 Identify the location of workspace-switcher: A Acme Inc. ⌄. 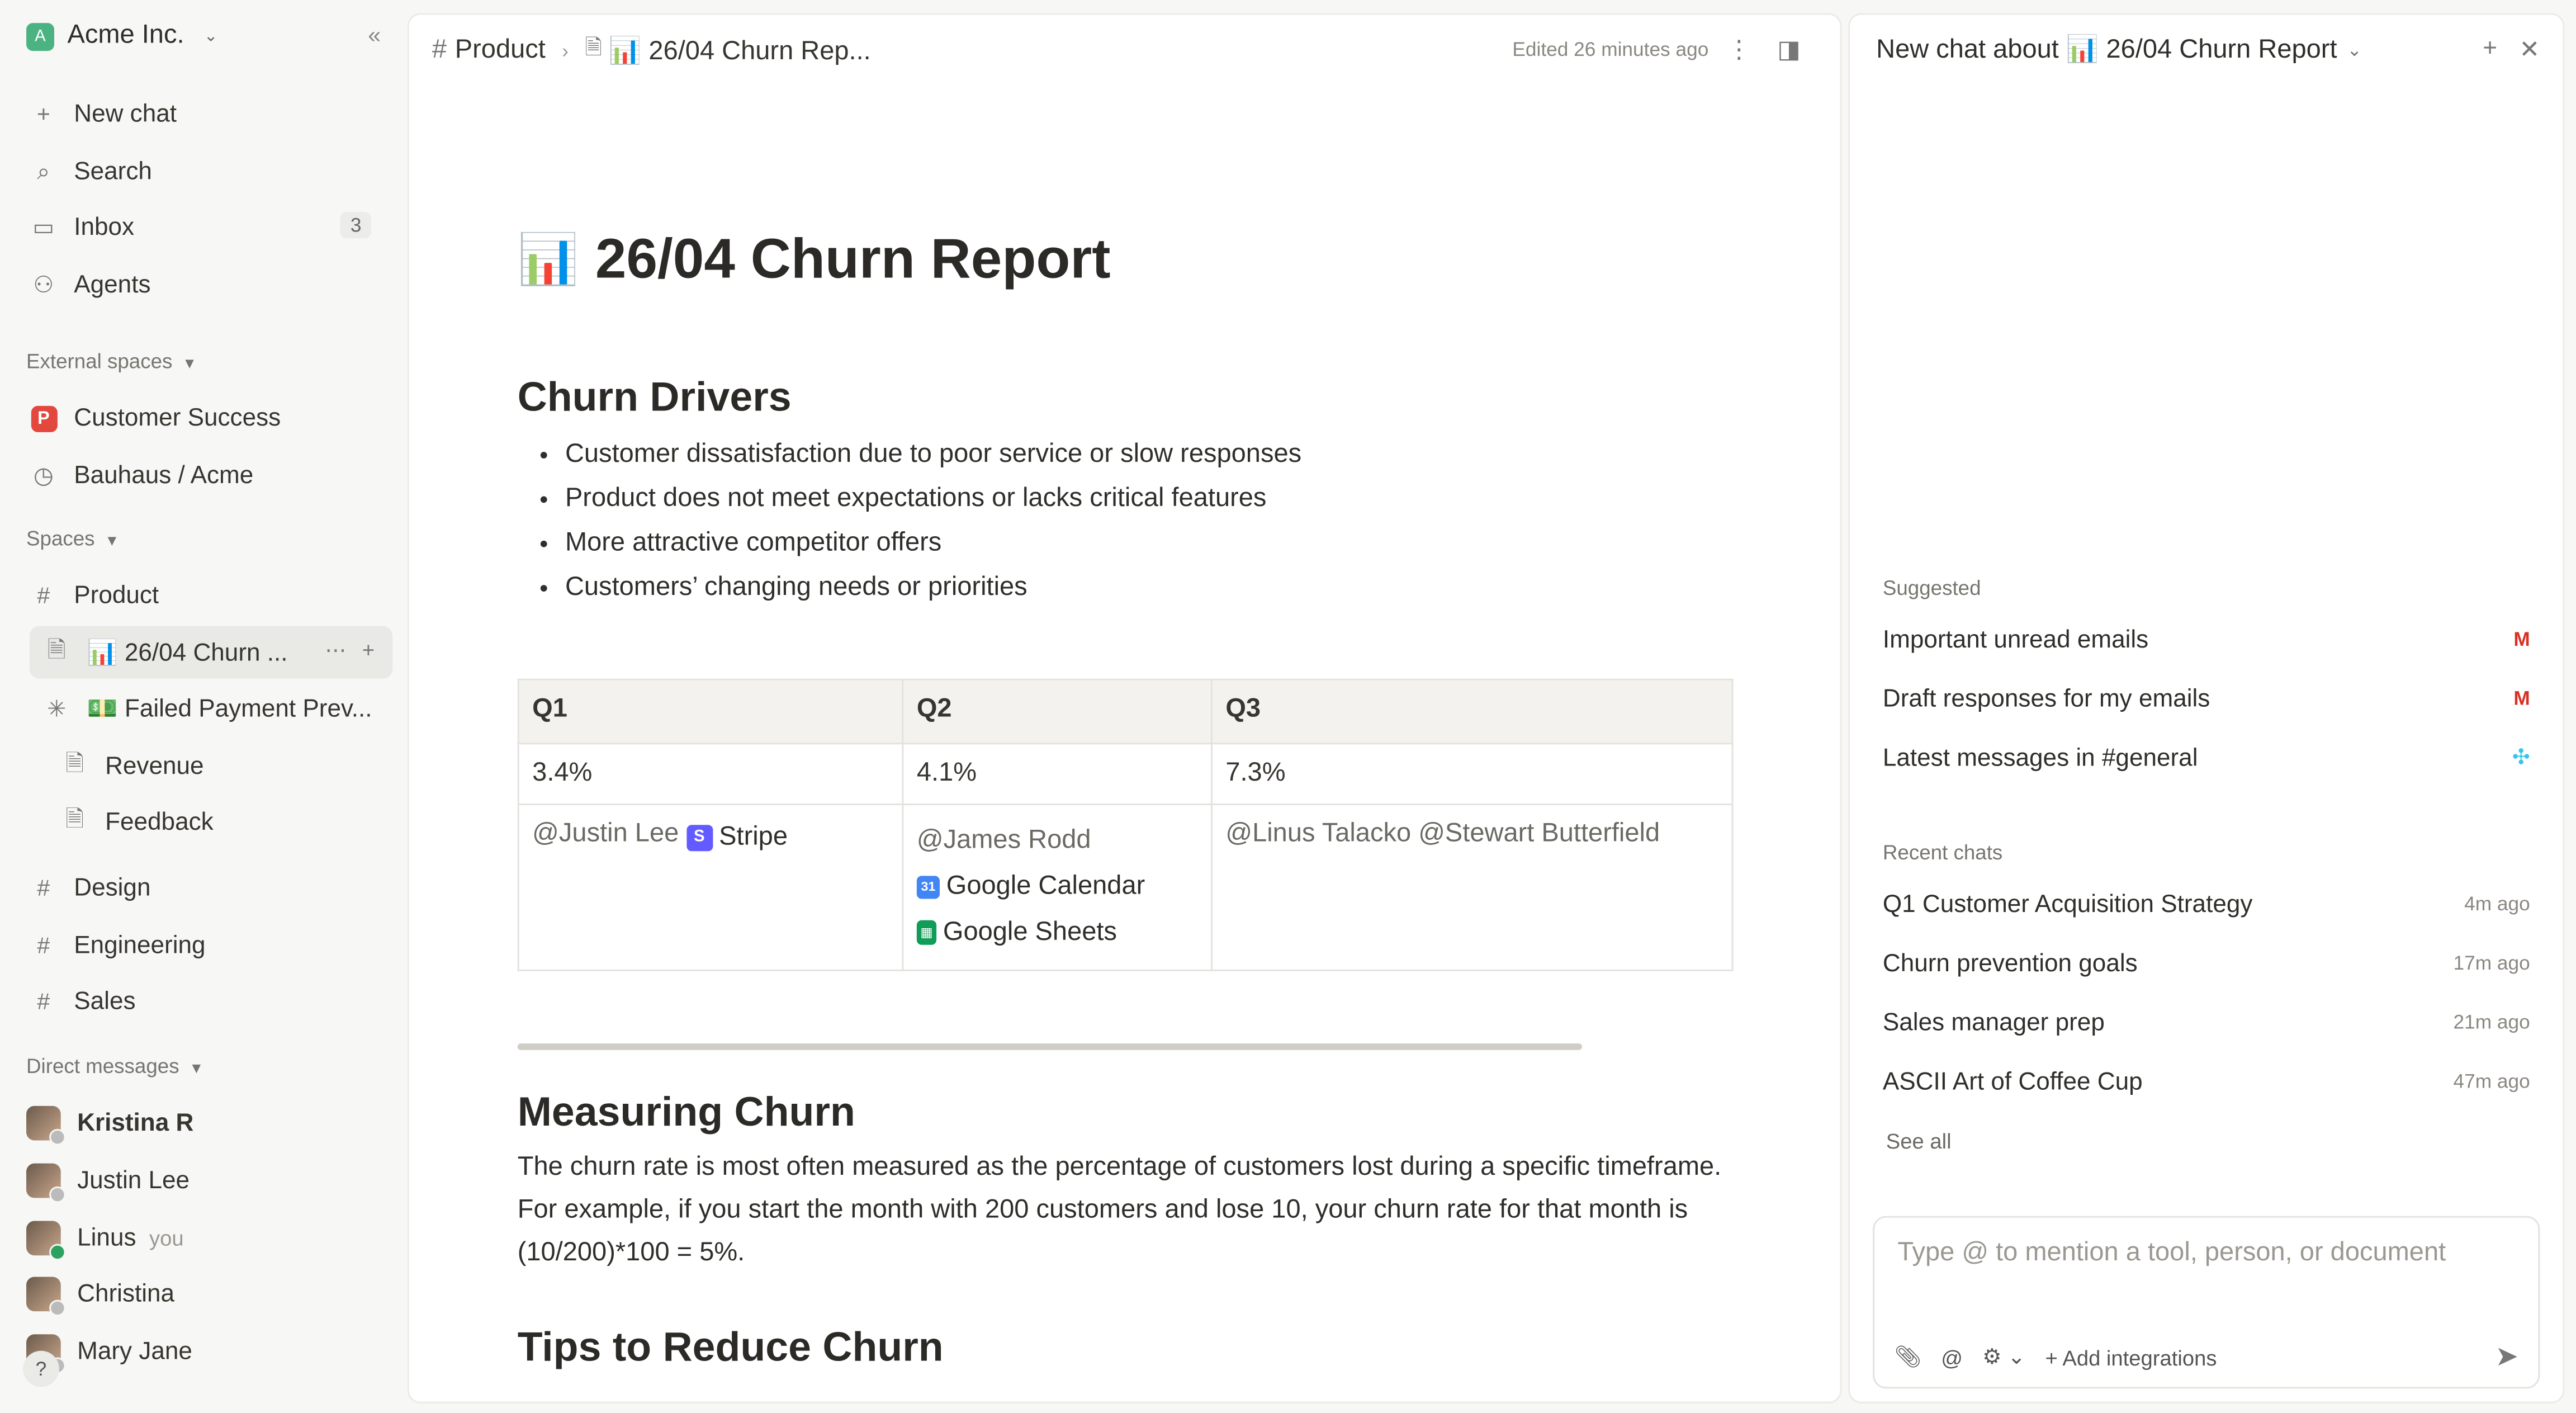
(121, 36).